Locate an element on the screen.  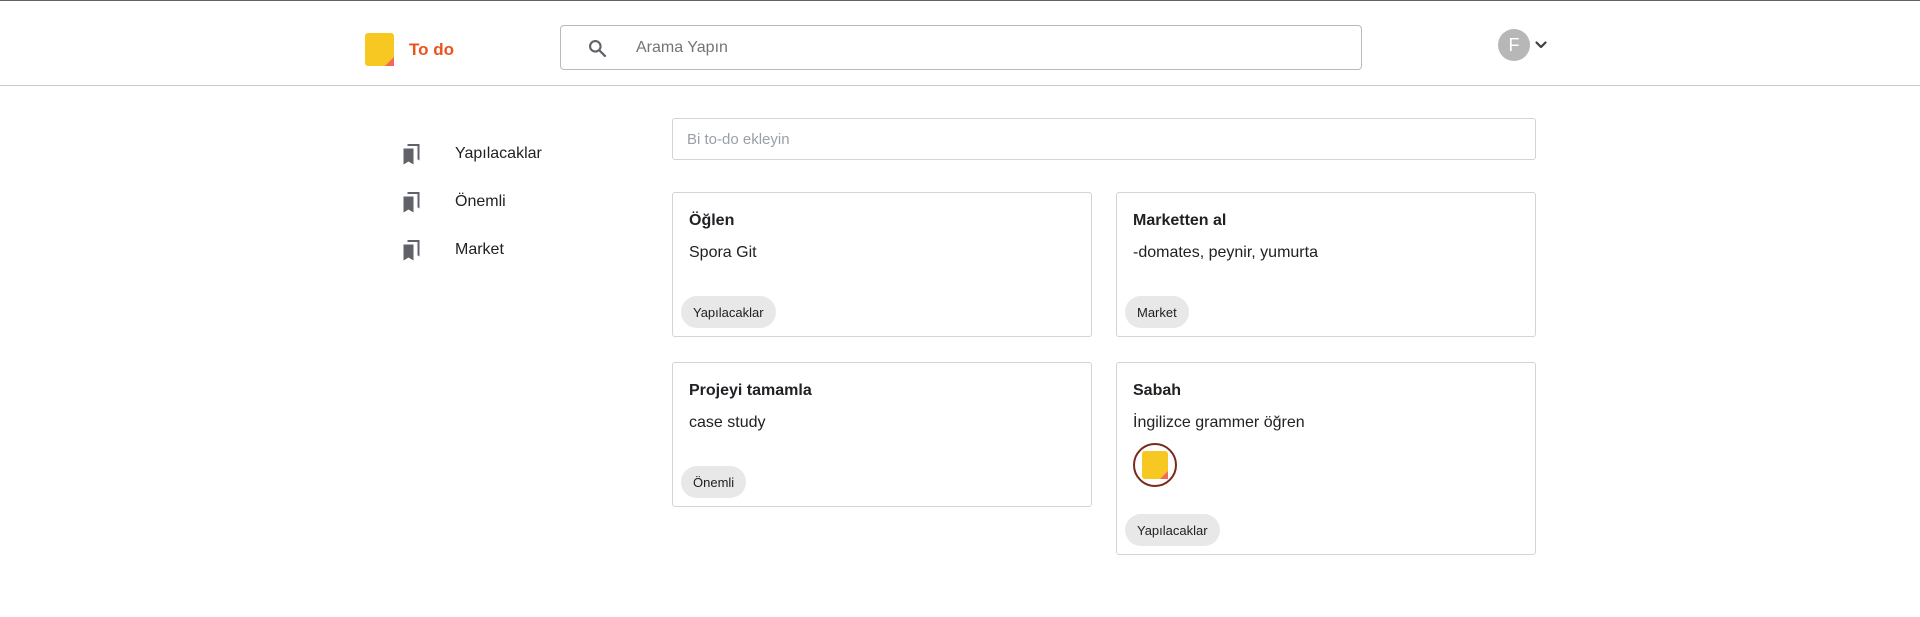
search-input is located at coordinates (986, 47).